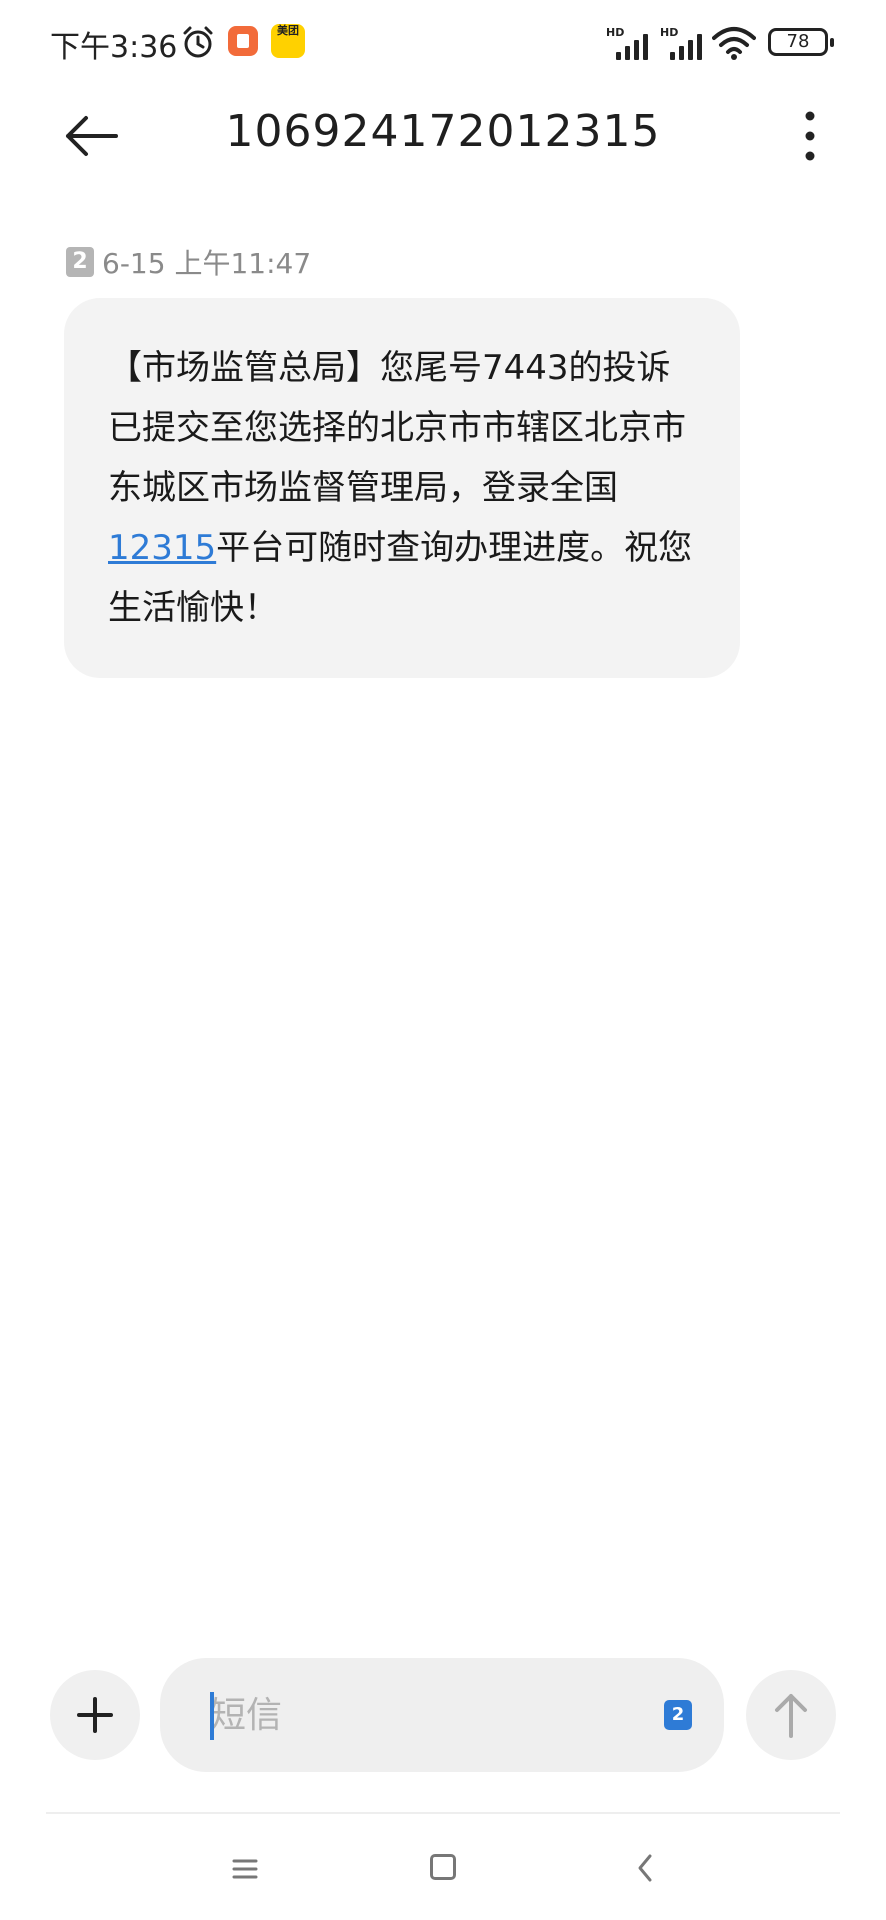  I want to click on sim-select-icon: 2, so click(678, 1715).